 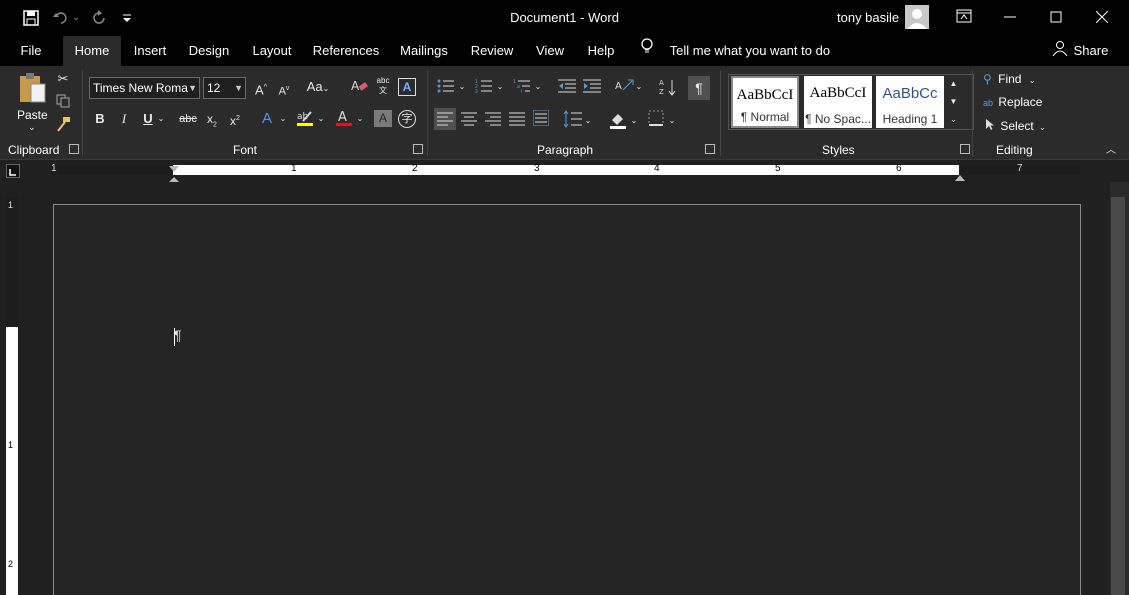 What do you see at coordinates (735, 51) in the screenshot?
I see `tell-me-box: Tell me what you want to do` at bounding box center [735, 51].